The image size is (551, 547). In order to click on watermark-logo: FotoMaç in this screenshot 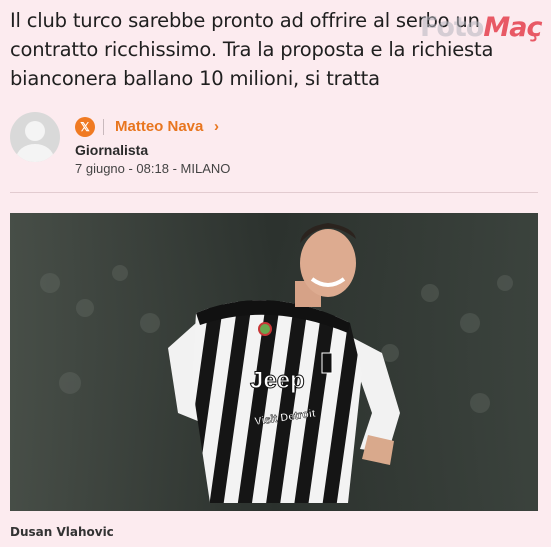, I will do `click(481, 27)`.